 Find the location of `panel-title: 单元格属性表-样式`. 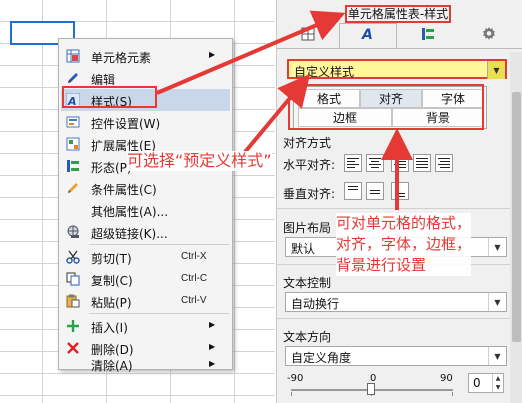

panel-title: 单元格属性表-样式 is located at coordinates (398, 14).